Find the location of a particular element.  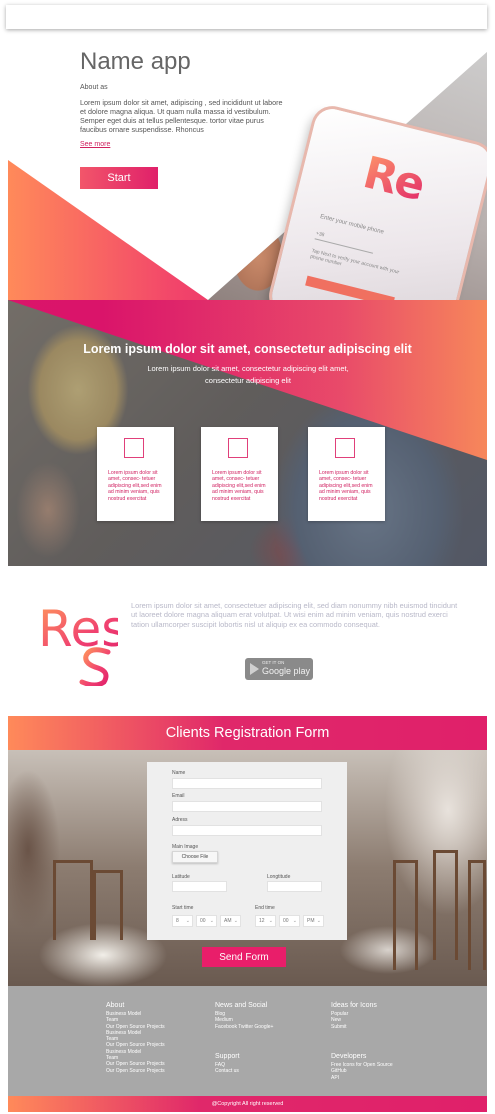

gplay-big-text: Google play is located at coordinates (286, 671).